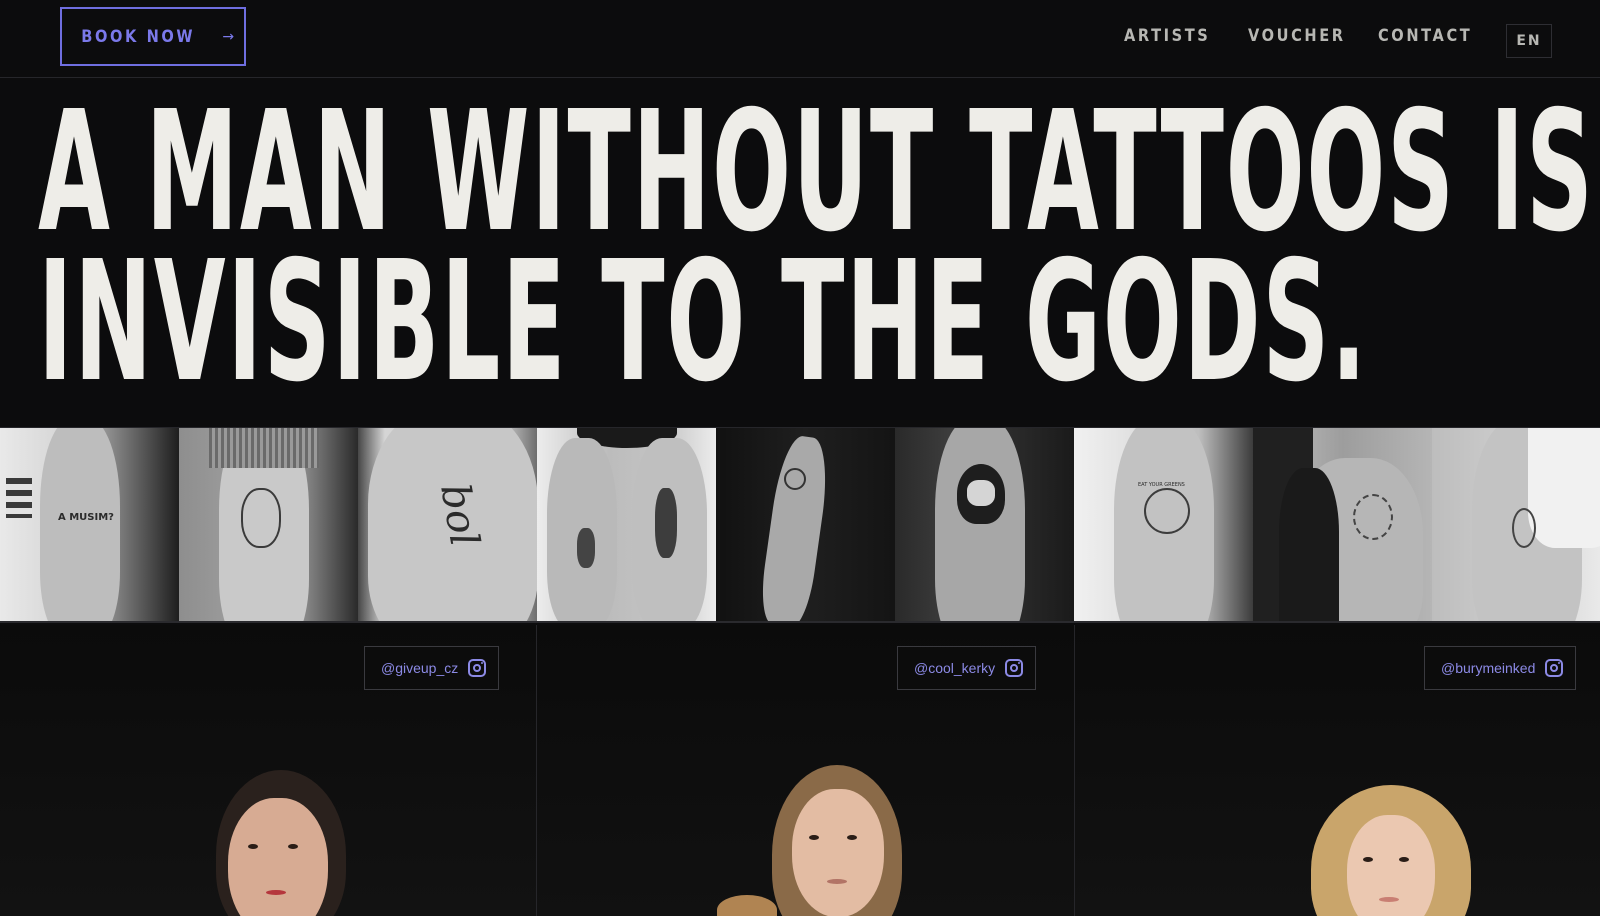  I want to click on instagram-handle: @burymeinked, so click(1488, 668).